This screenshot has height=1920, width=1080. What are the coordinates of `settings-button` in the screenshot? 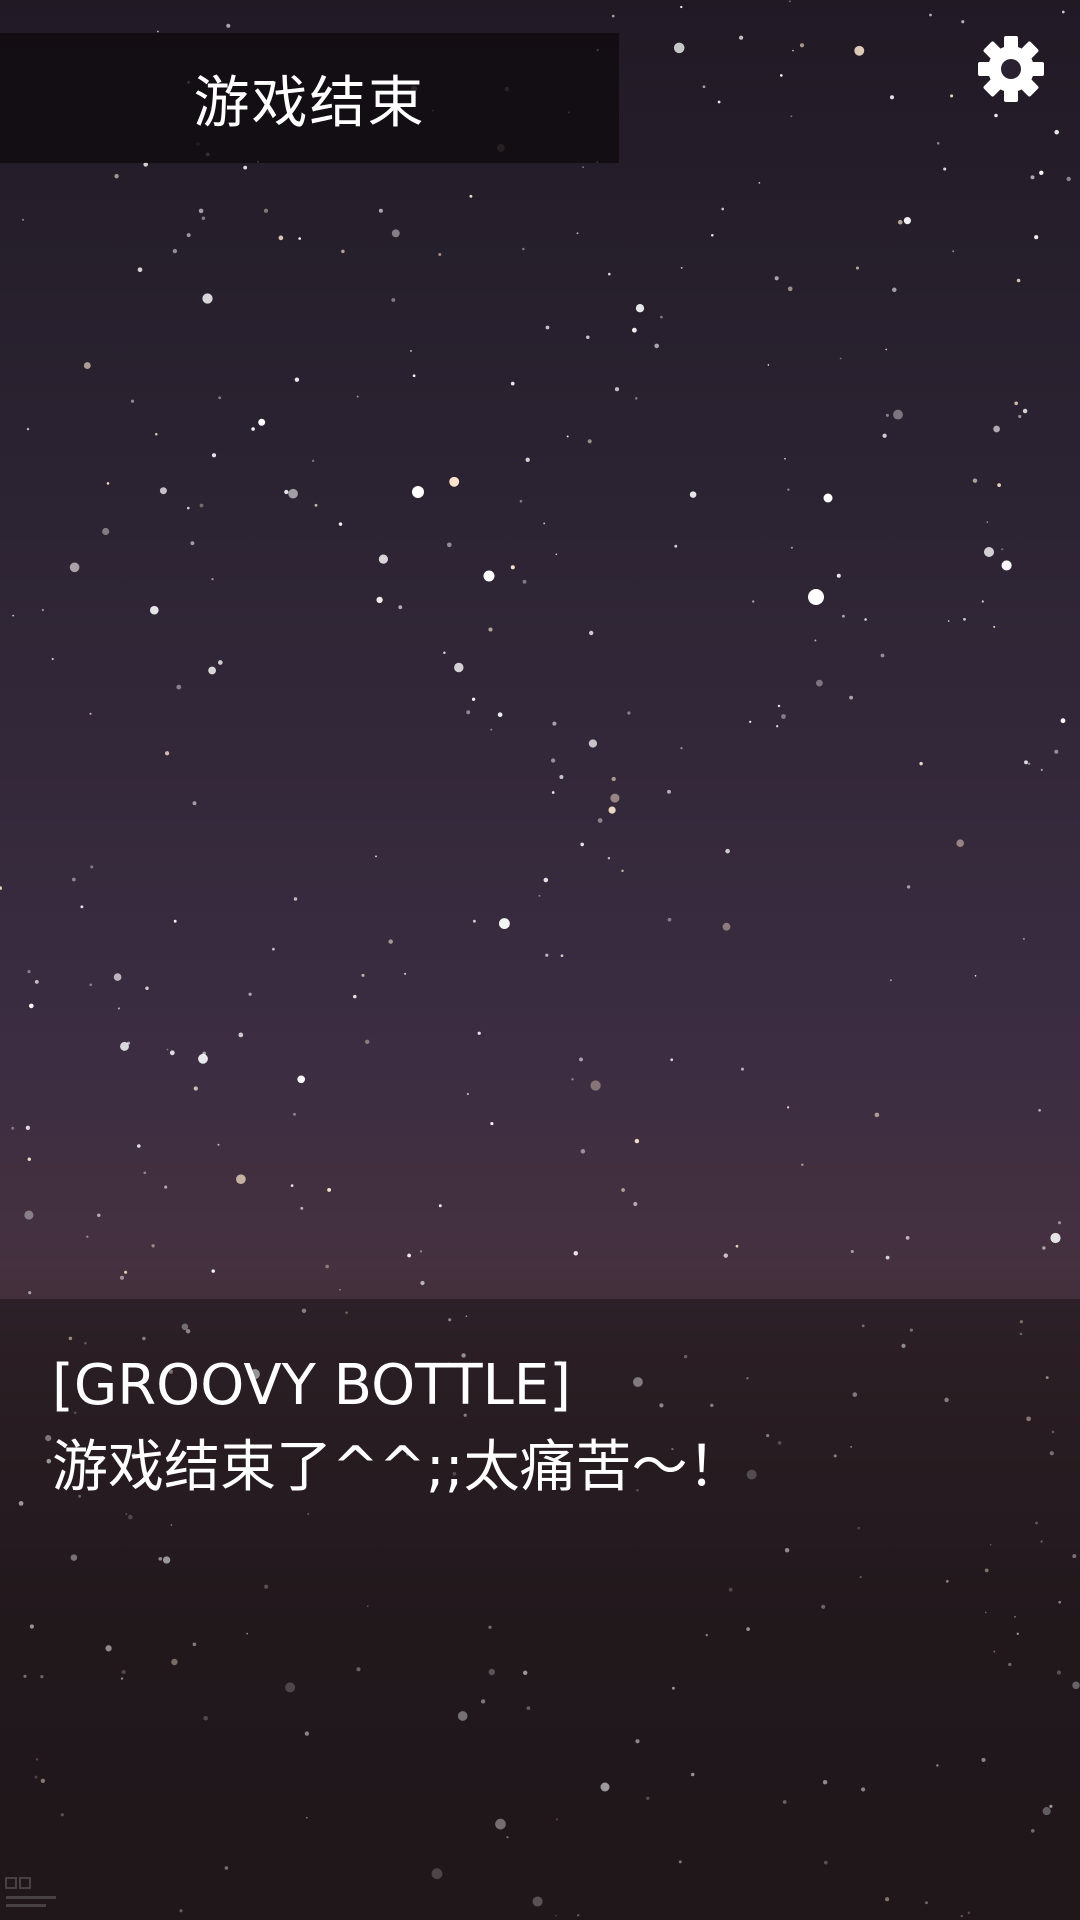 It's located at (1011, 69).